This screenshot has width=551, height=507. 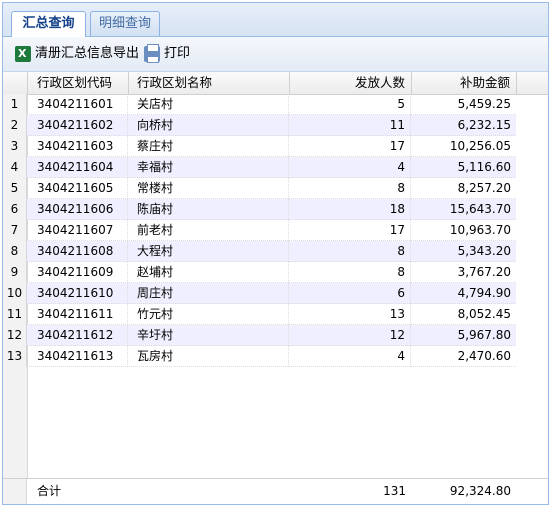 I want to click on cell-amount: 8,052.45, so click(x=484, y=314).